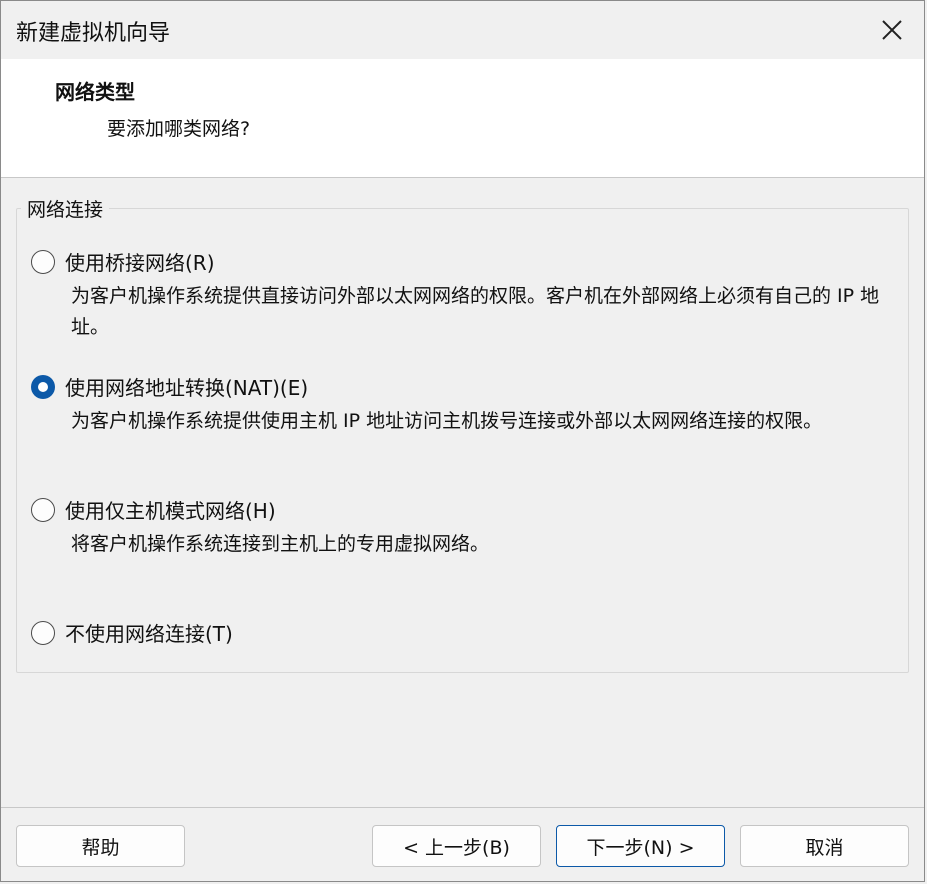 The height and width of the screenshot is (884, 927). I want to click on option-bridged-label: 使用桥接网络(R), so click(140, 261).